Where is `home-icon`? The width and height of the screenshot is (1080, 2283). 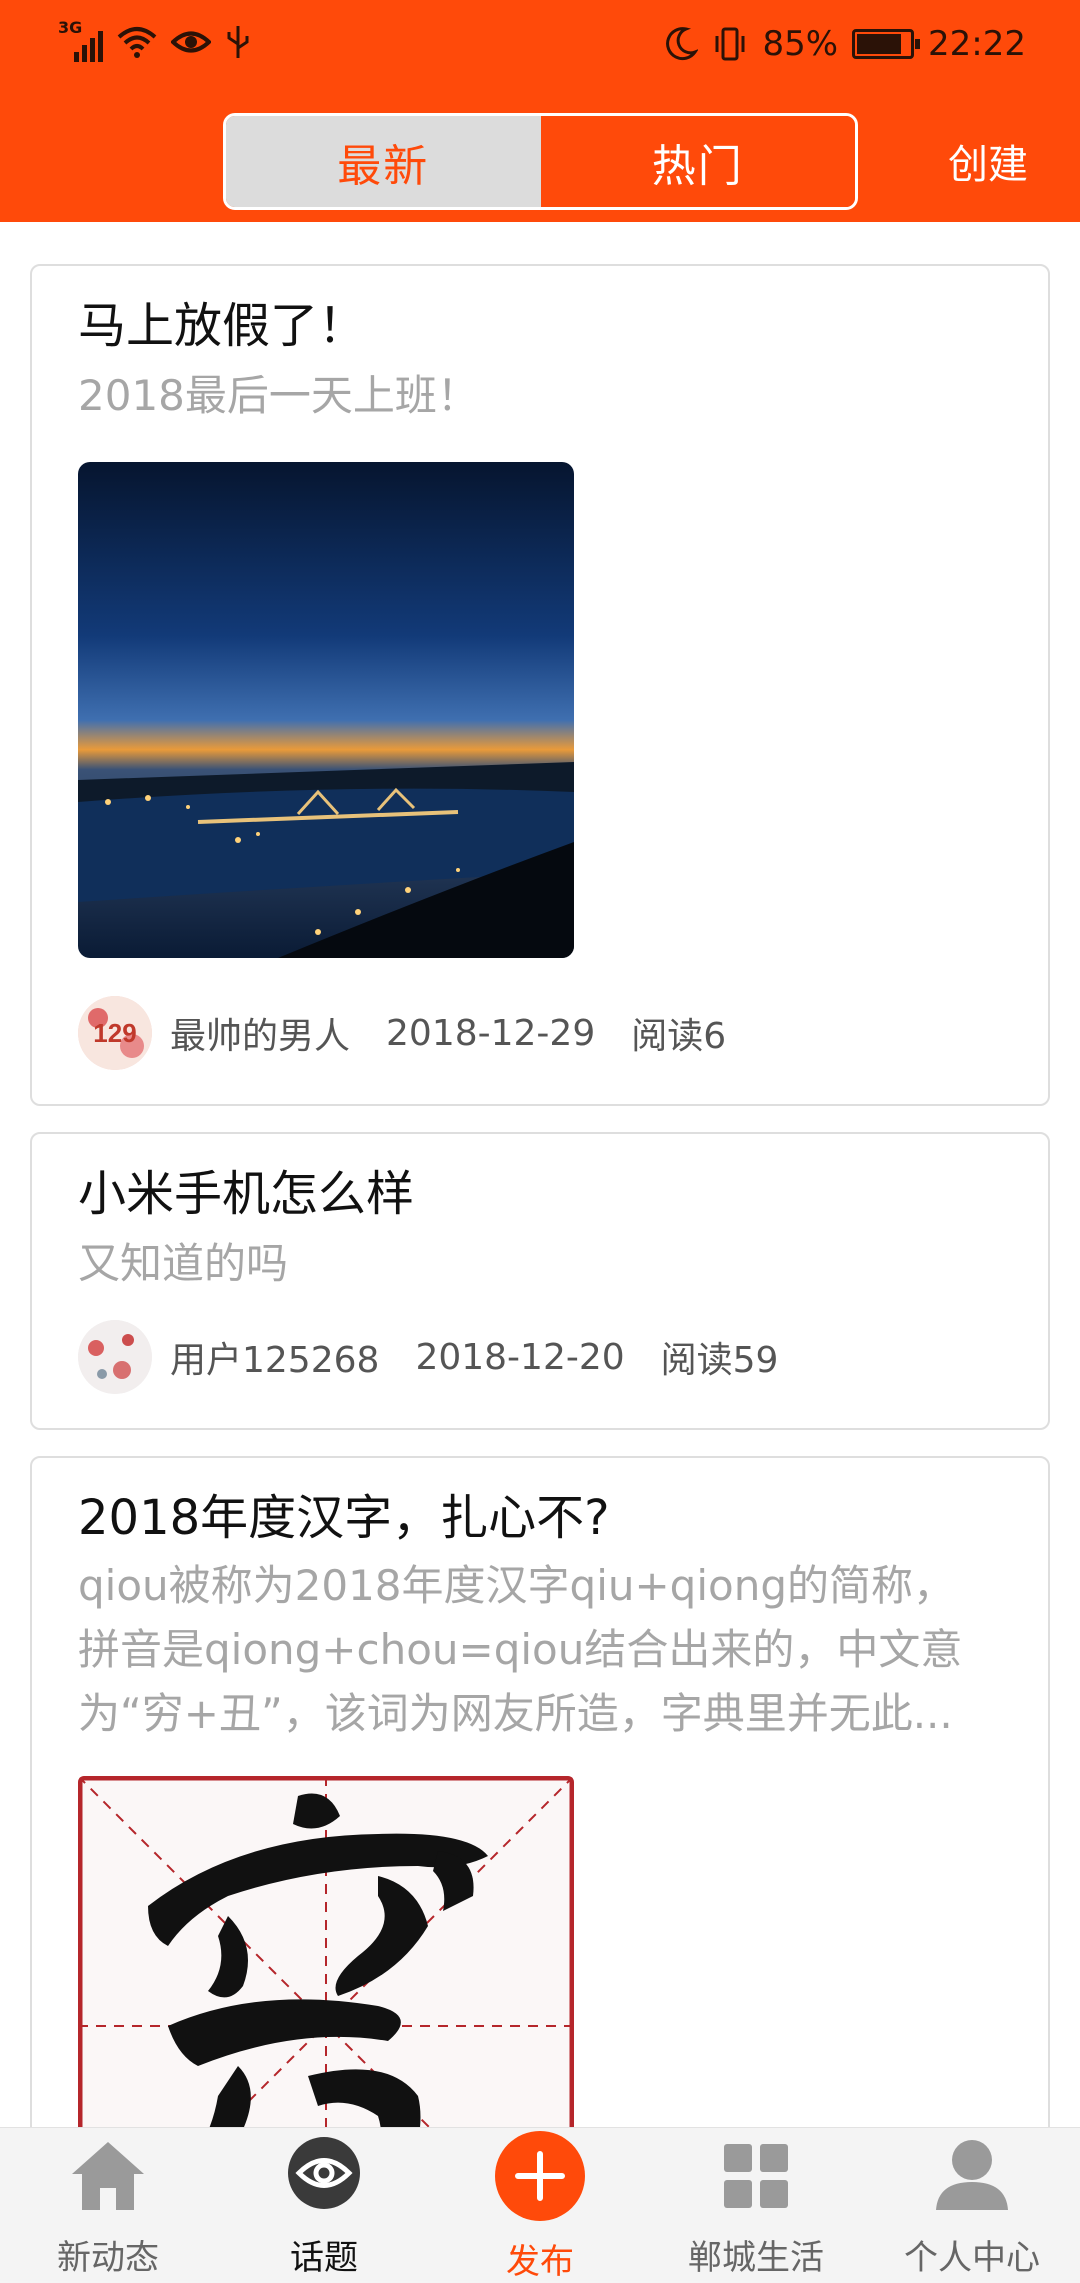 home-icon is located at coordinates (108, 2176).